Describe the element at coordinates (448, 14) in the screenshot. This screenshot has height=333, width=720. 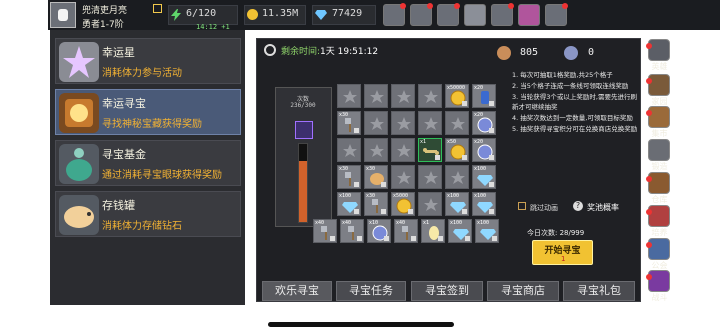
I see `chat-icon` at that location.